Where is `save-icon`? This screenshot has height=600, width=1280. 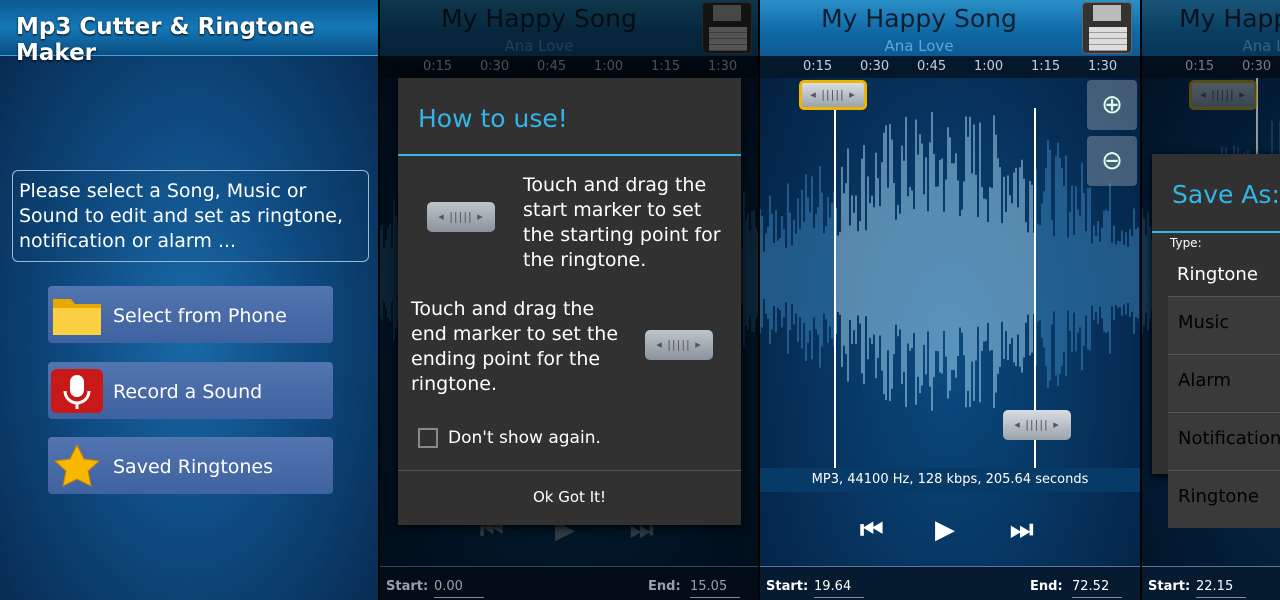 save-icon is located at coordinates (1107, 28).